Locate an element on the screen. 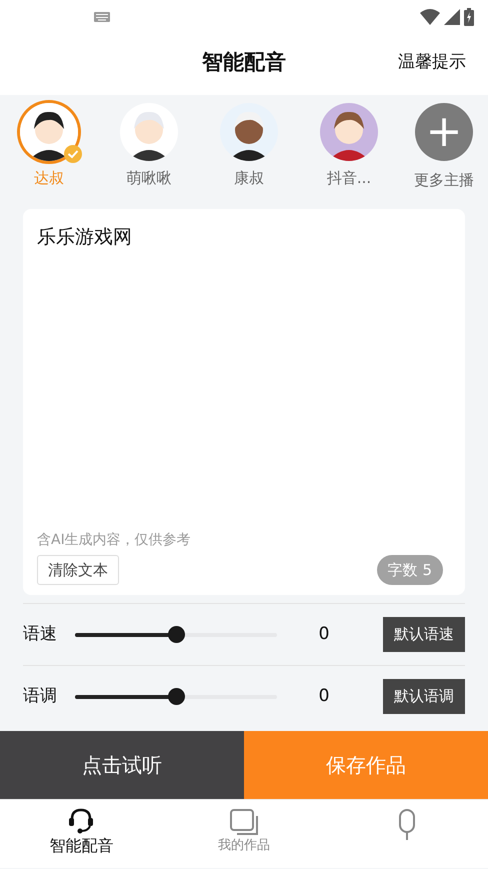 The image size is (488, 869). character-count: 字数 5 is located at coordinates (409, 569).